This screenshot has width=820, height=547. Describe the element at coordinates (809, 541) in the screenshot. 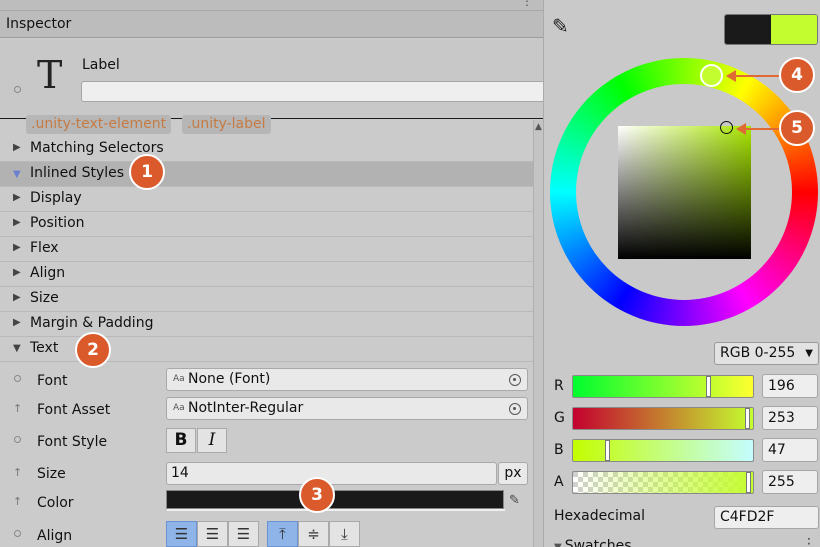

I see `swatches-menu-icon: ⋮` at that location.